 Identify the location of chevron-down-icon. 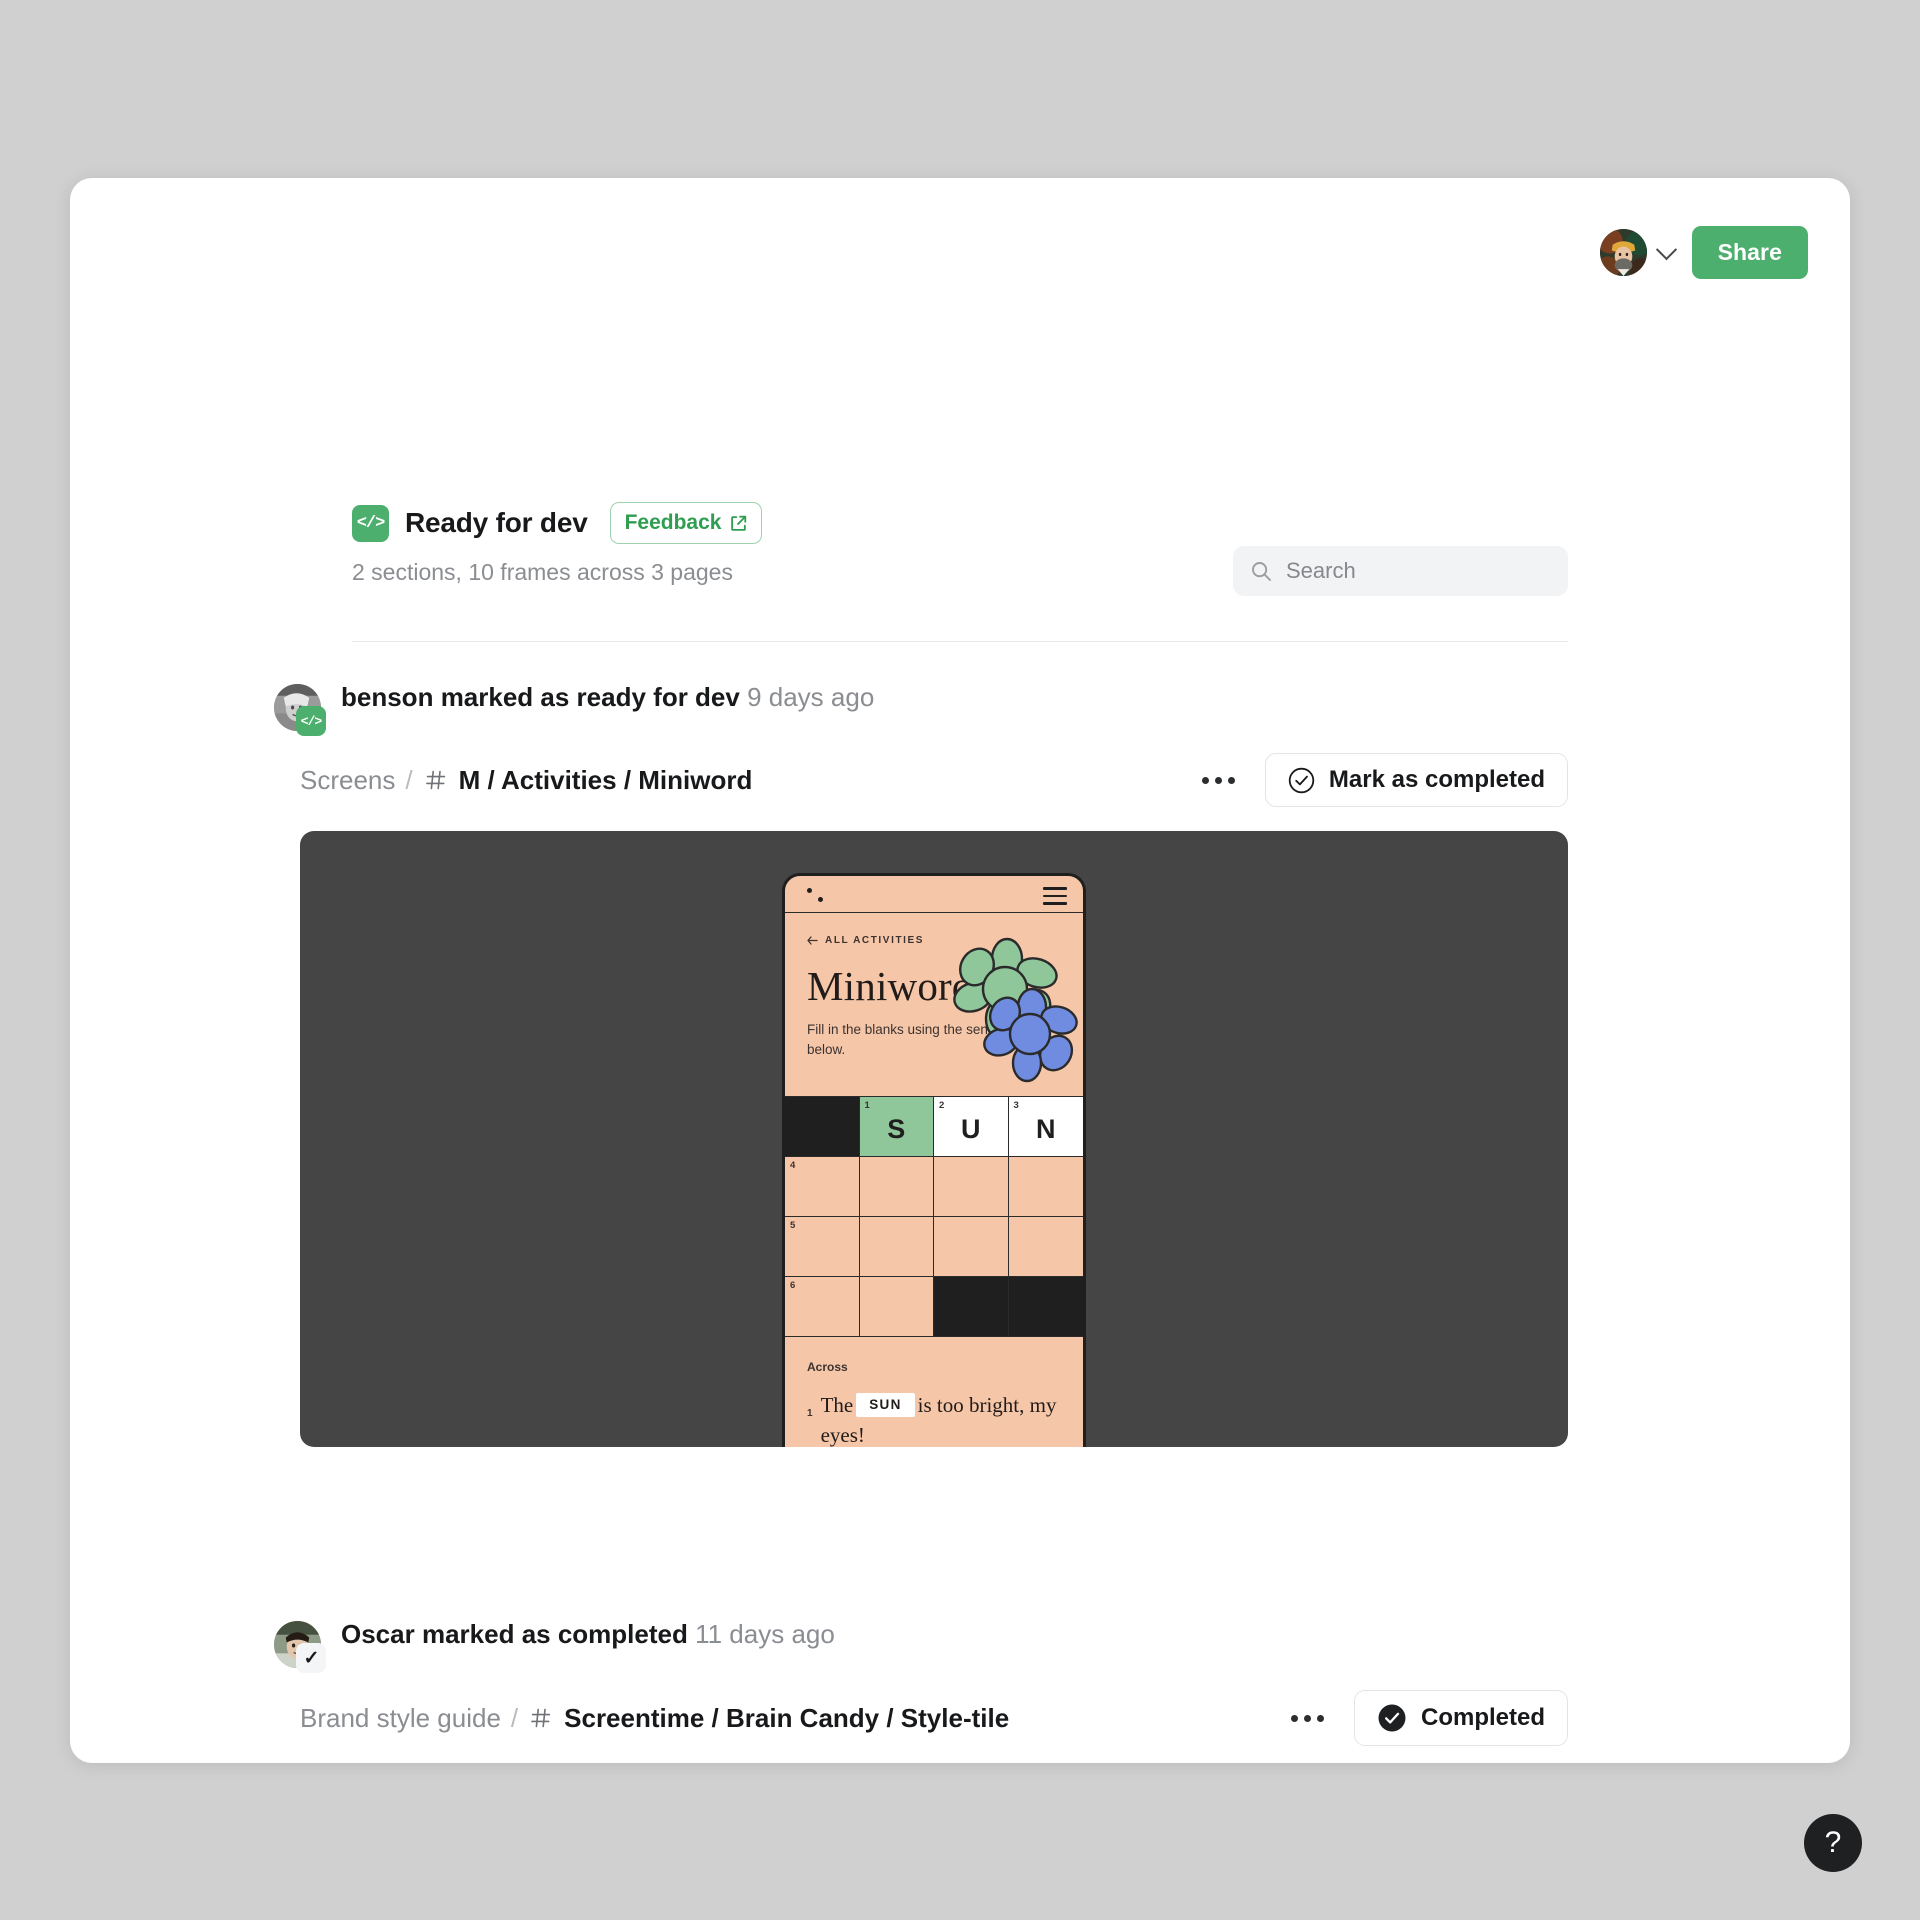
(1666, 250).